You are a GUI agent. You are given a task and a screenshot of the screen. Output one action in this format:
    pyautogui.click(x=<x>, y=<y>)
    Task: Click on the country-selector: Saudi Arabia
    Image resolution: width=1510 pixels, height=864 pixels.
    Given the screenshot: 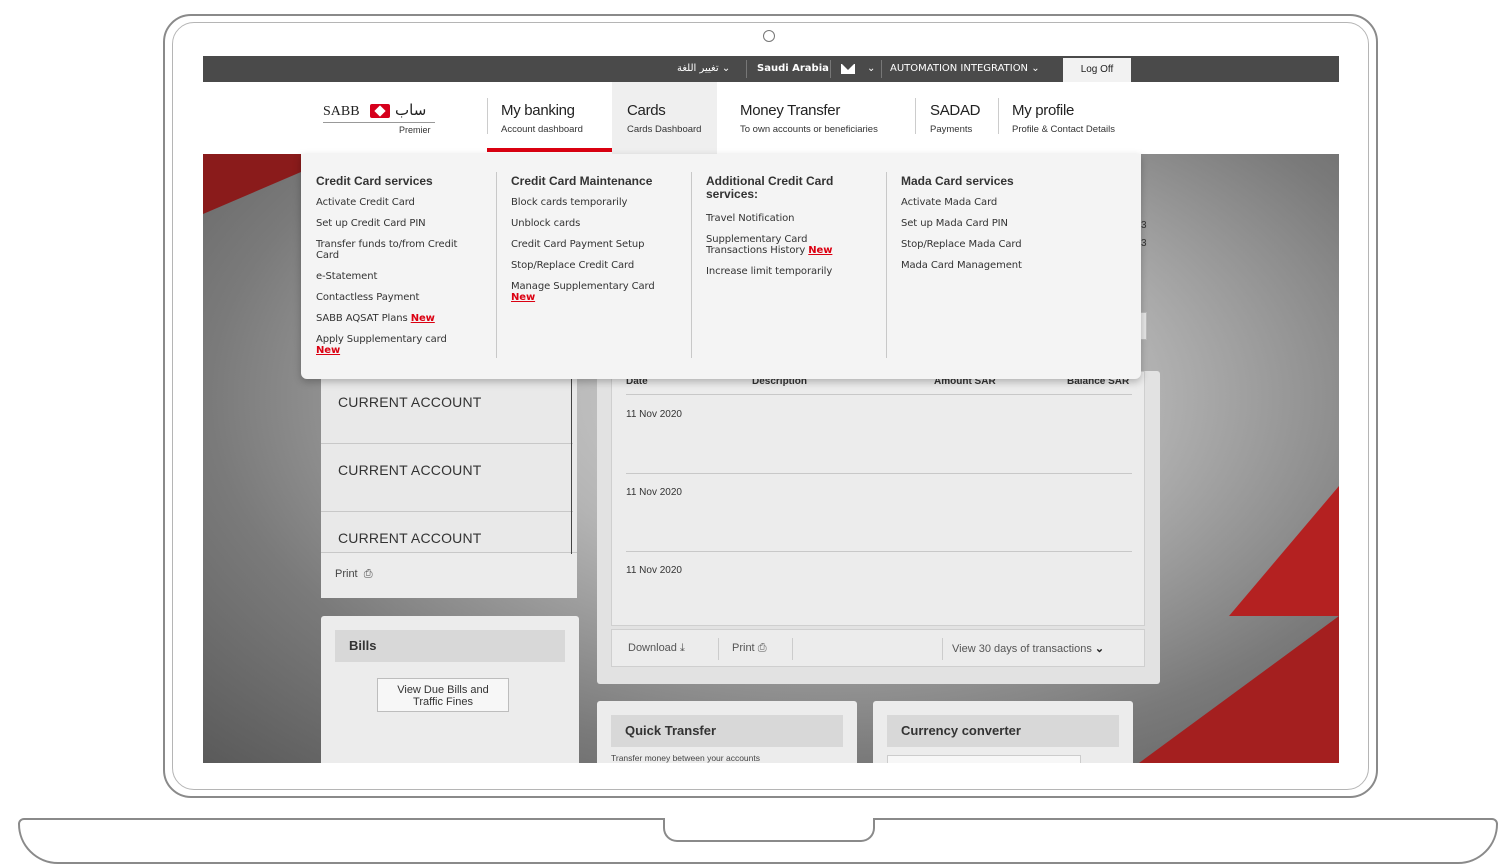 What is the action you would take?
    pyautogui.click(x=793, y=69)
    